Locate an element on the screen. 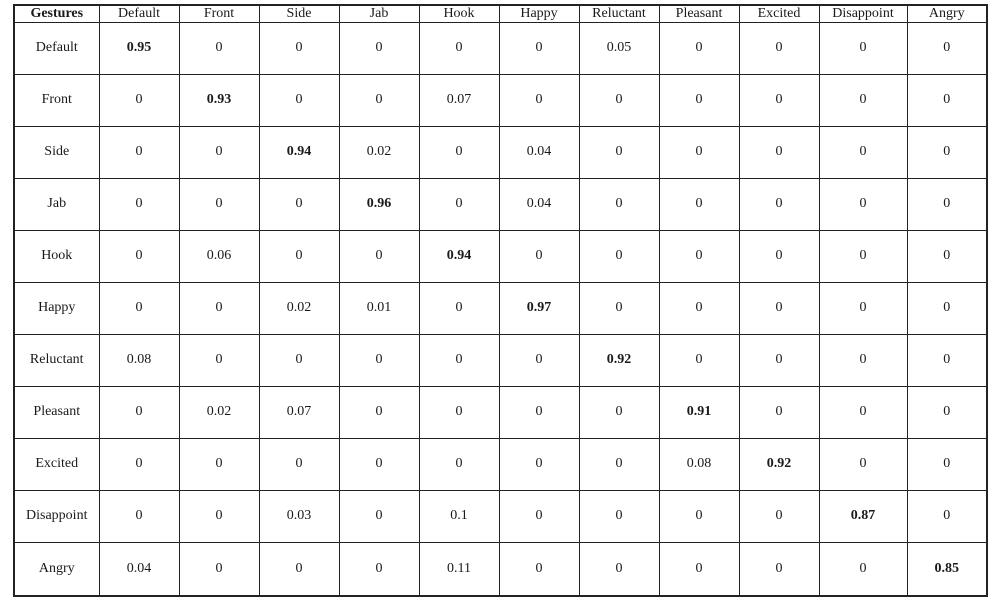  table-row: Side 0 0 0.94 0.02 0 0.04 0 0 0 0 0 is located at coordinates (500, 152).